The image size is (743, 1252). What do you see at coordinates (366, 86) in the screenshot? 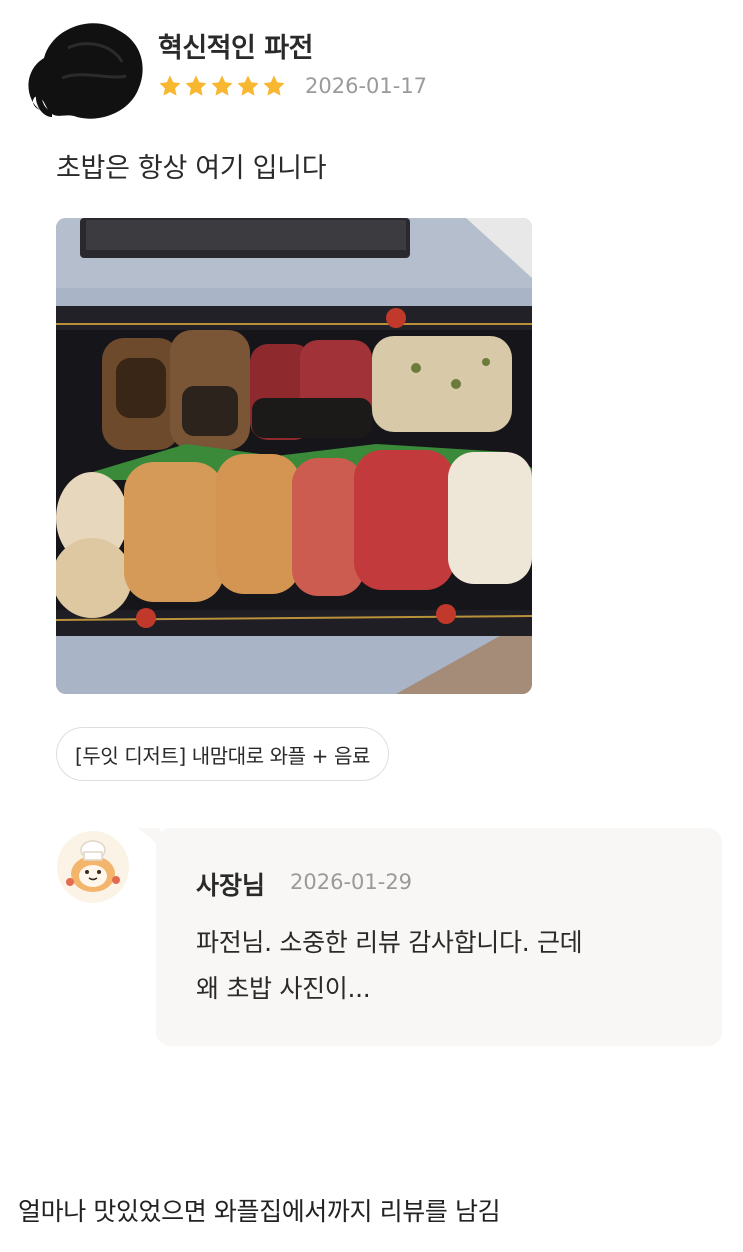
I see `review-date: 2026-01-17` at bounding box center [366, 86].